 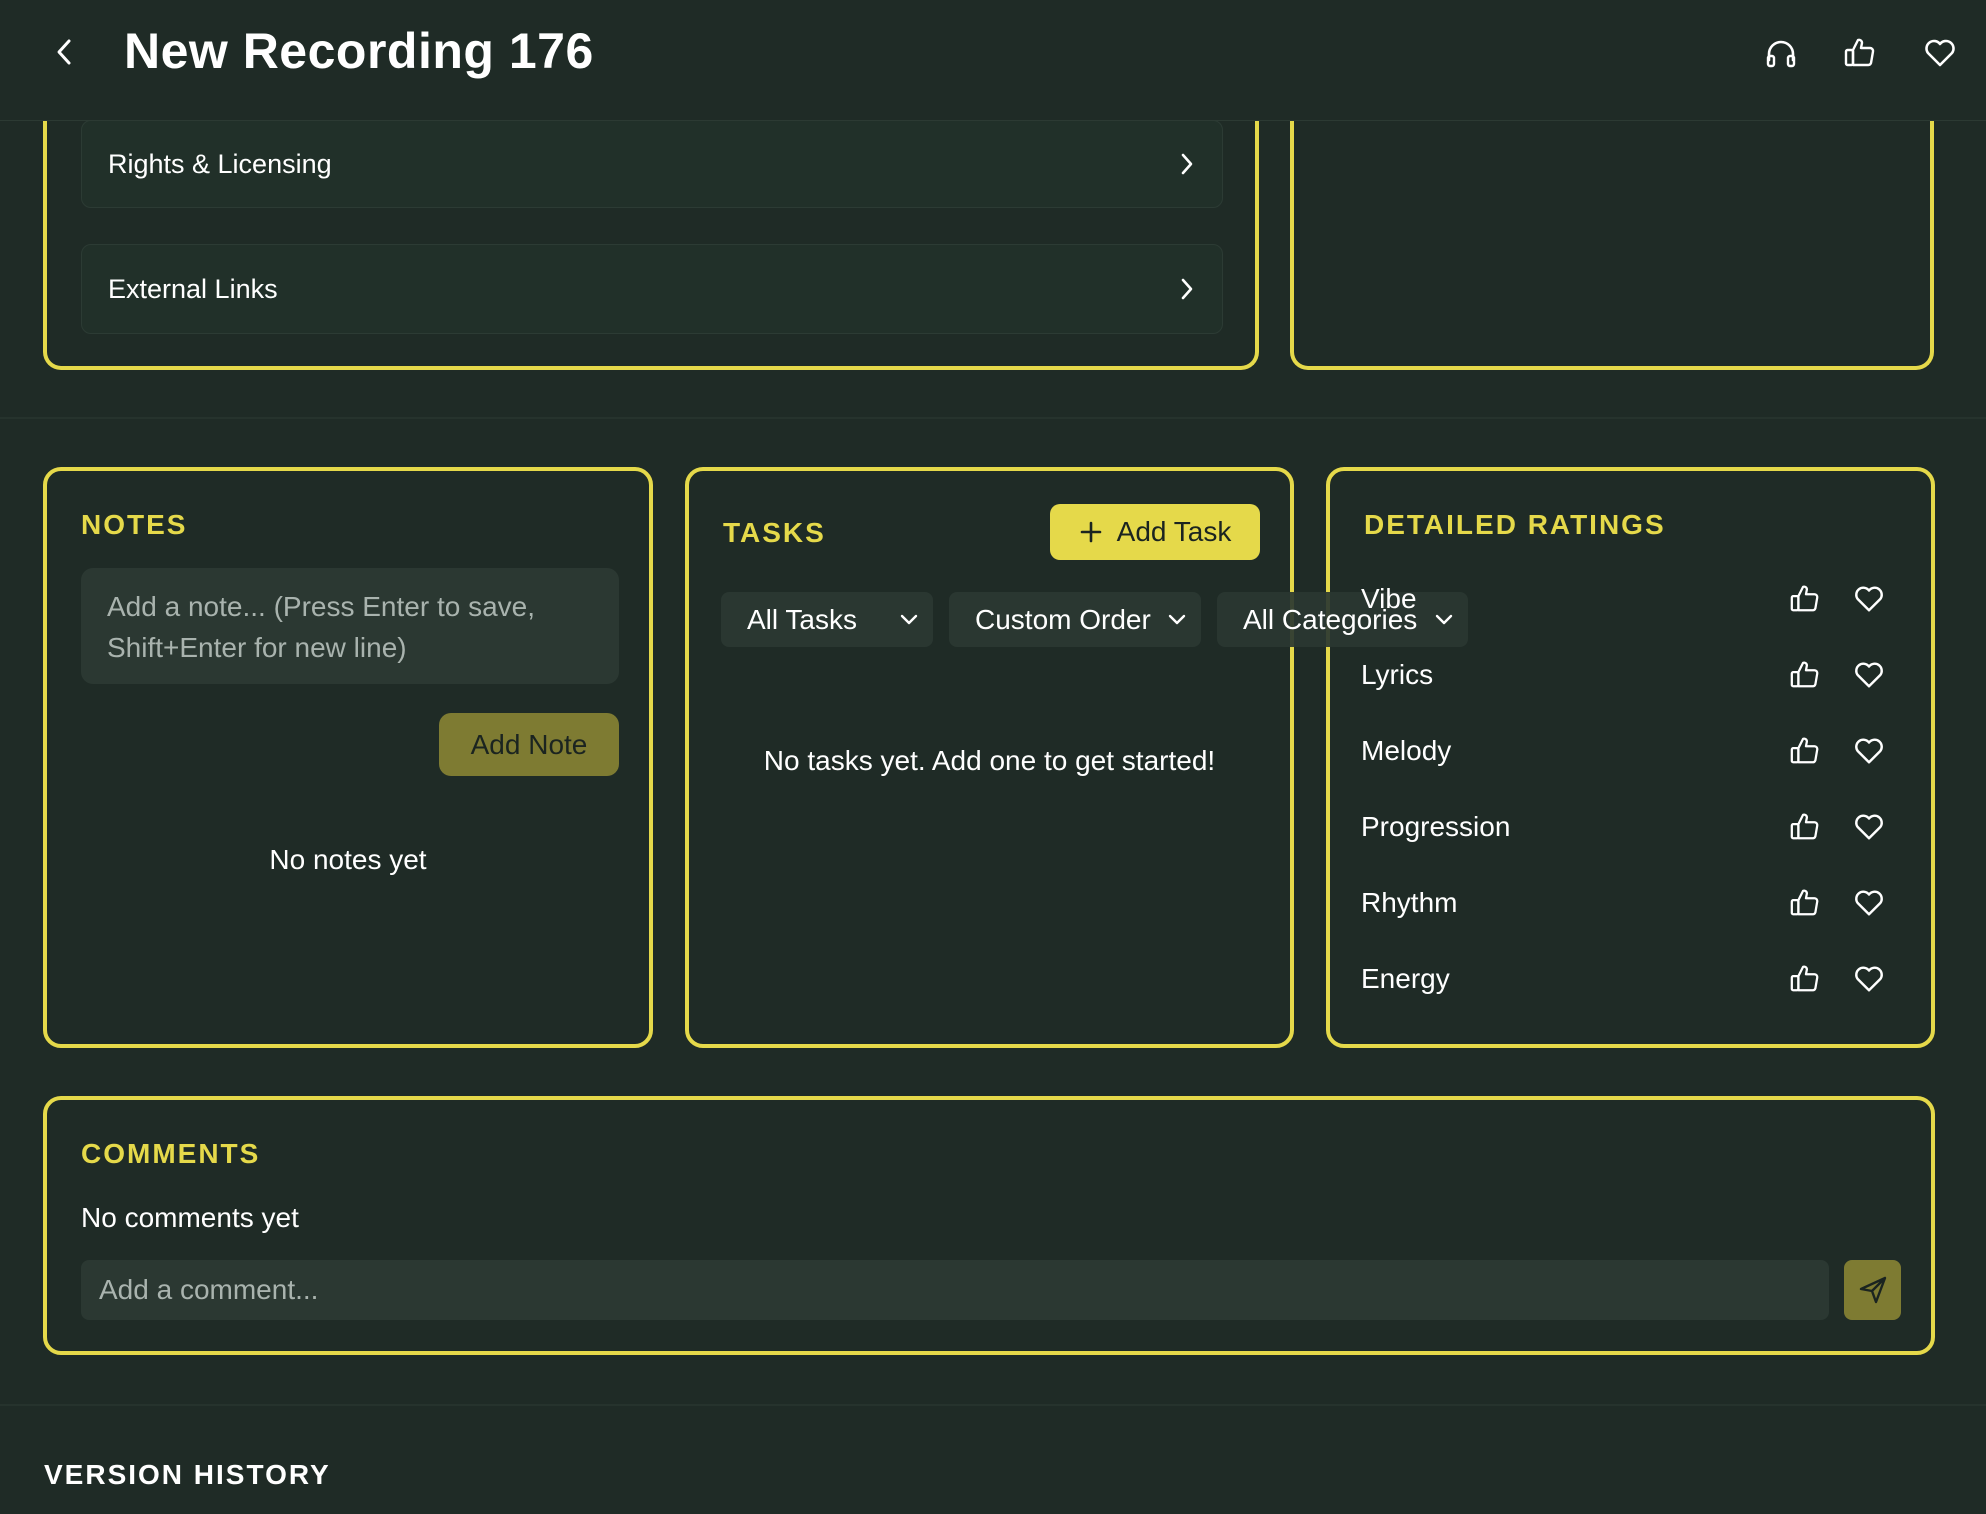 I want to click on notes-title: NOTES, so click(x=134, y=524).